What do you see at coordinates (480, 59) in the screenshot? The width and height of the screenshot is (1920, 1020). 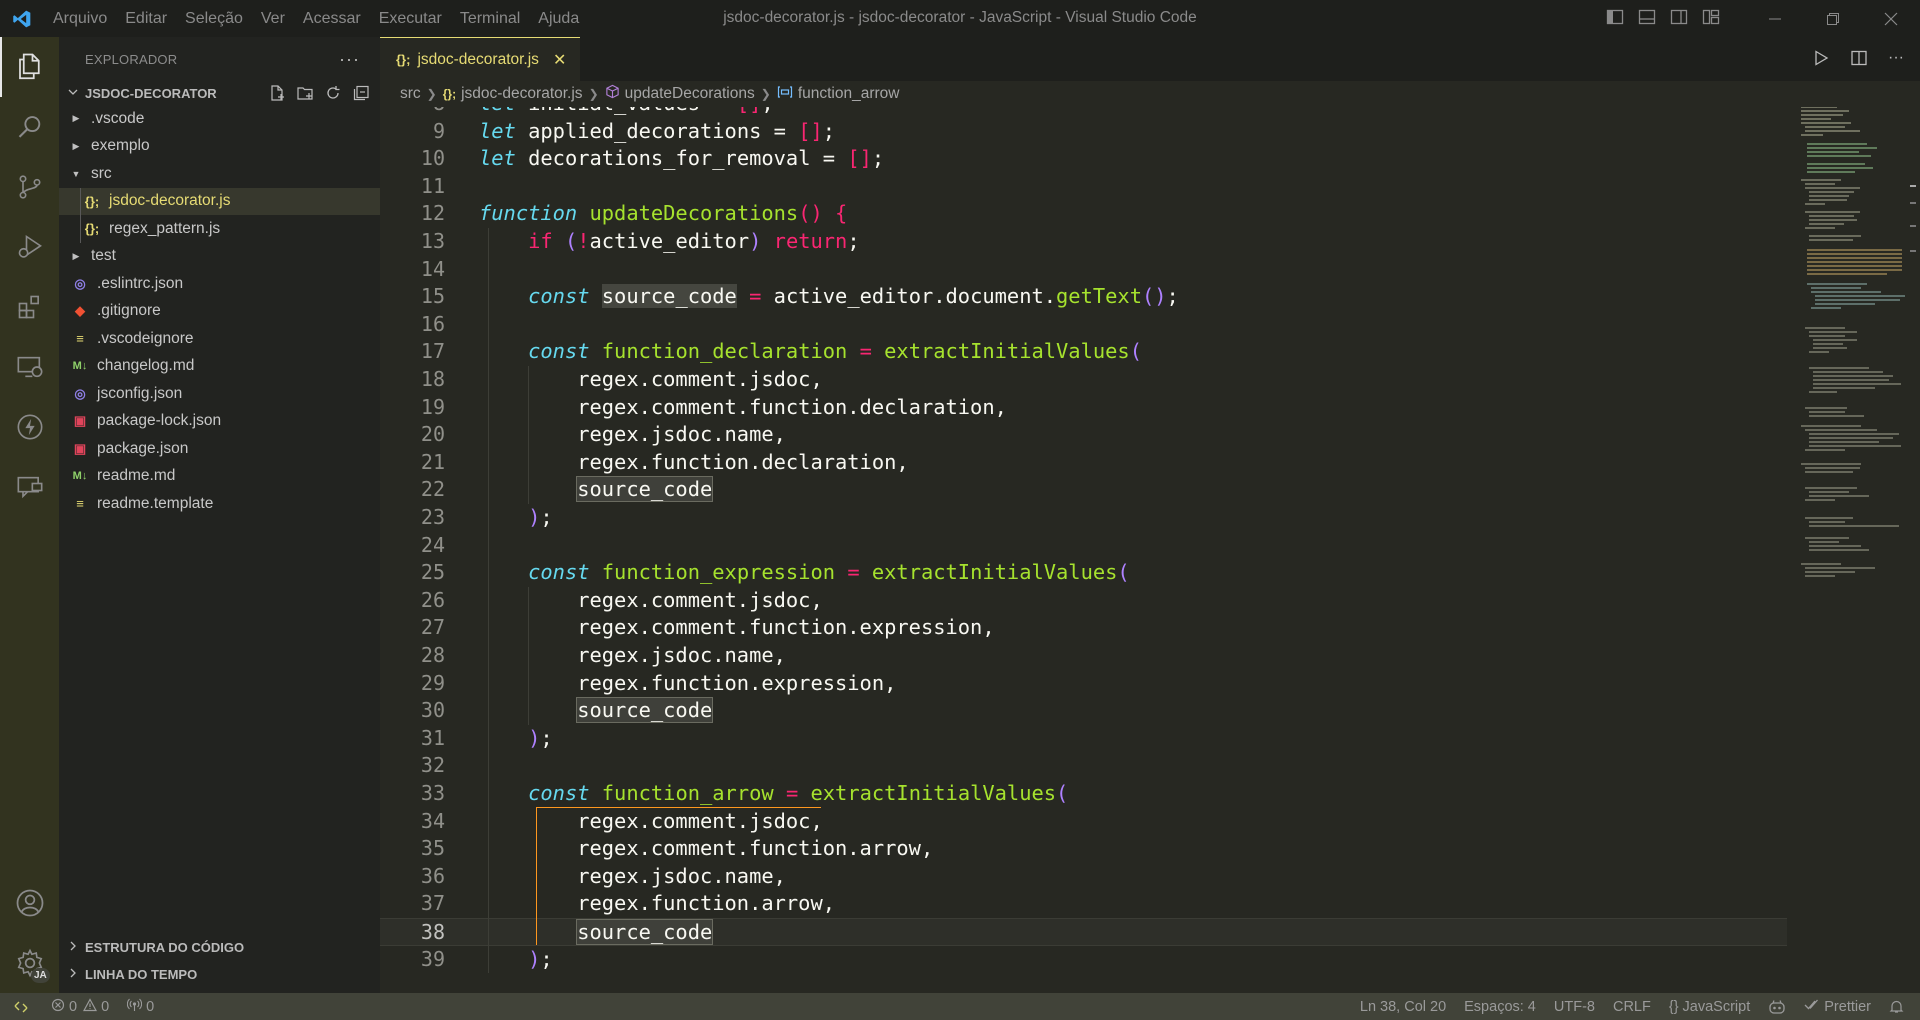 I see `tab-jsdoc-decorator: {}; jsdoc-decorator.js ✕` at bounding box center [480, 59].